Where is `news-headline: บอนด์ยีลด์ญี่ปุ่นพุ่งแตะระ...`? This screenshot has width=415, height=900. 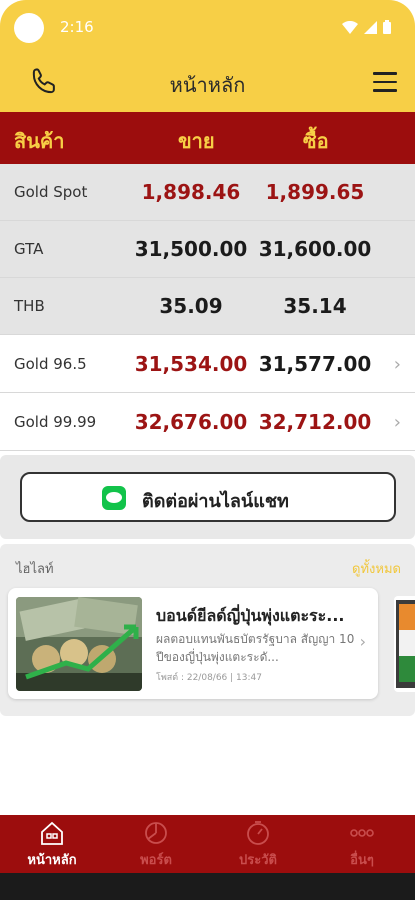
news-headline: บอนด์ยีลด์ญี่ปุ่นพุ่งแตะระ... is located at coordinates (250, 615).